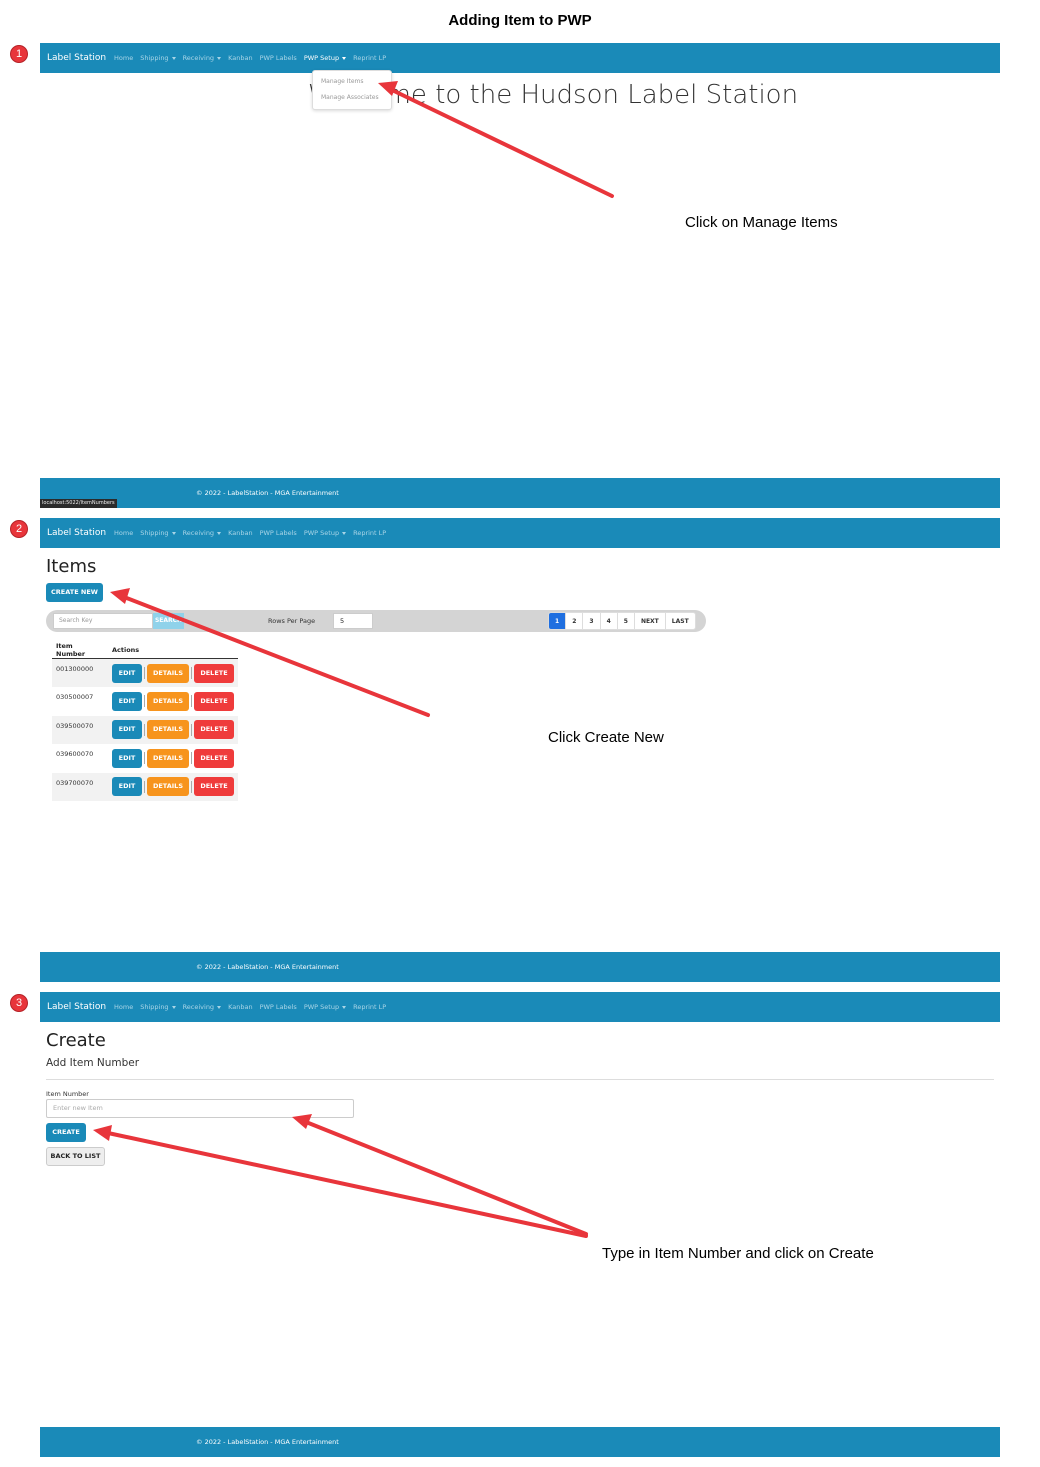 This screenshot has width=1040, height=1467. I want to click on table-row: 001300000 EDIT DETAILS DELETE, so click(145, 672).